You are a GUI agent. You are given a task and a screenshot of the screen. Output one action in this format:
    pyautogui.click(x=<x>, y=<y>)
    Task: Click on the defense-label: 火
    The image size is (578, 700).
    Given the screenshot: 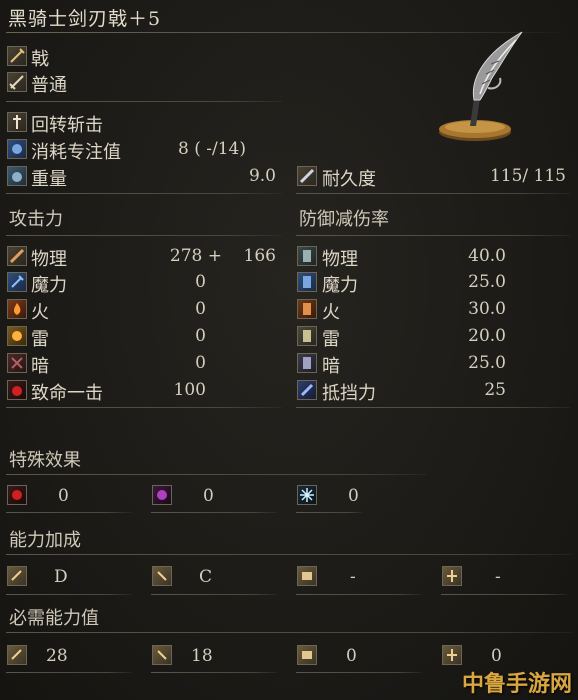 What is the action you would take?
    pyautogui.click(x=331, y=312)
    